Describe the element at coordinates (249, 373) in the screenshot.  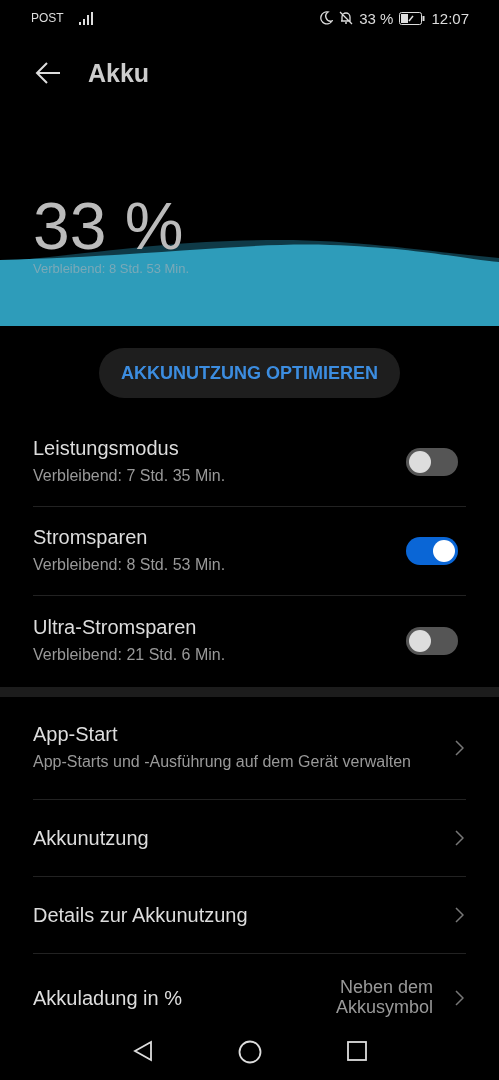
I see `optimize-button: AKKUNUTZUNG OPTIMIEREN` at that location.